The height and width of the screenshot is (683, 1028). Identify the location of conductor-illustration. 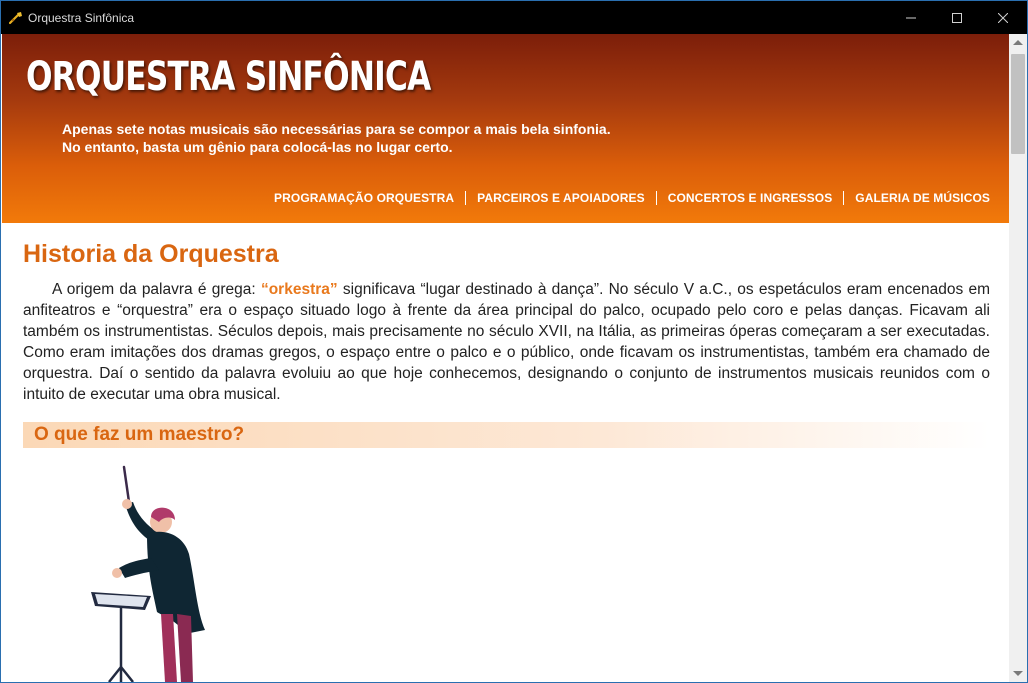
(148, 573).